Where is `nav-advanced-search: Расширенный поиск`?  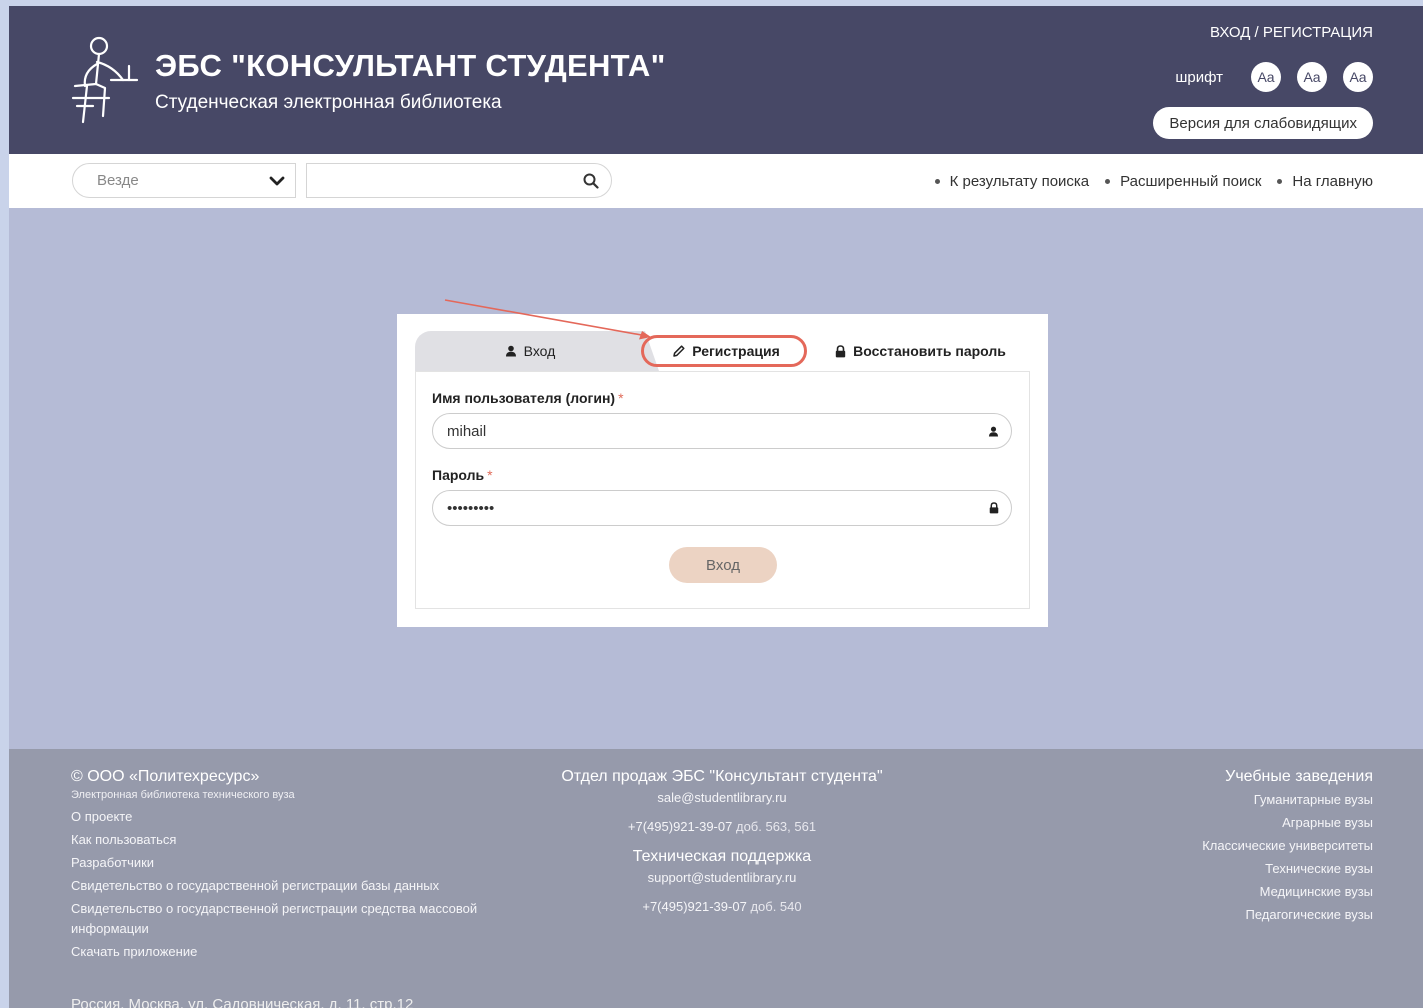
nav-advanced-search: Расширенный поиск is located at coordinates (1183, 181).